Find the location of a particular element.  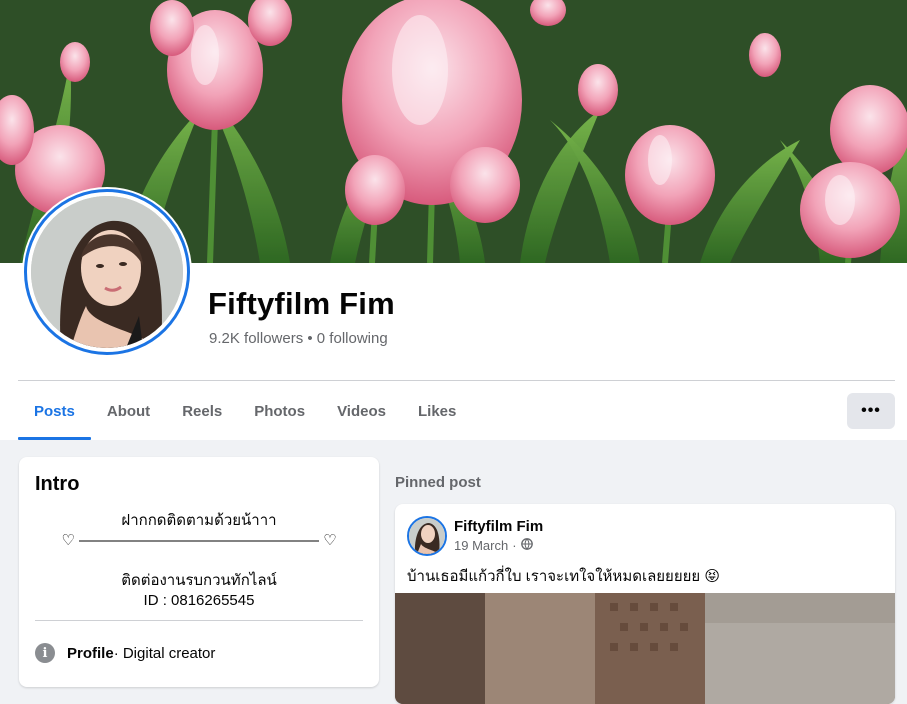

follower-stats: 9.2K followers • 0 following is located at coordinates (298, 338).